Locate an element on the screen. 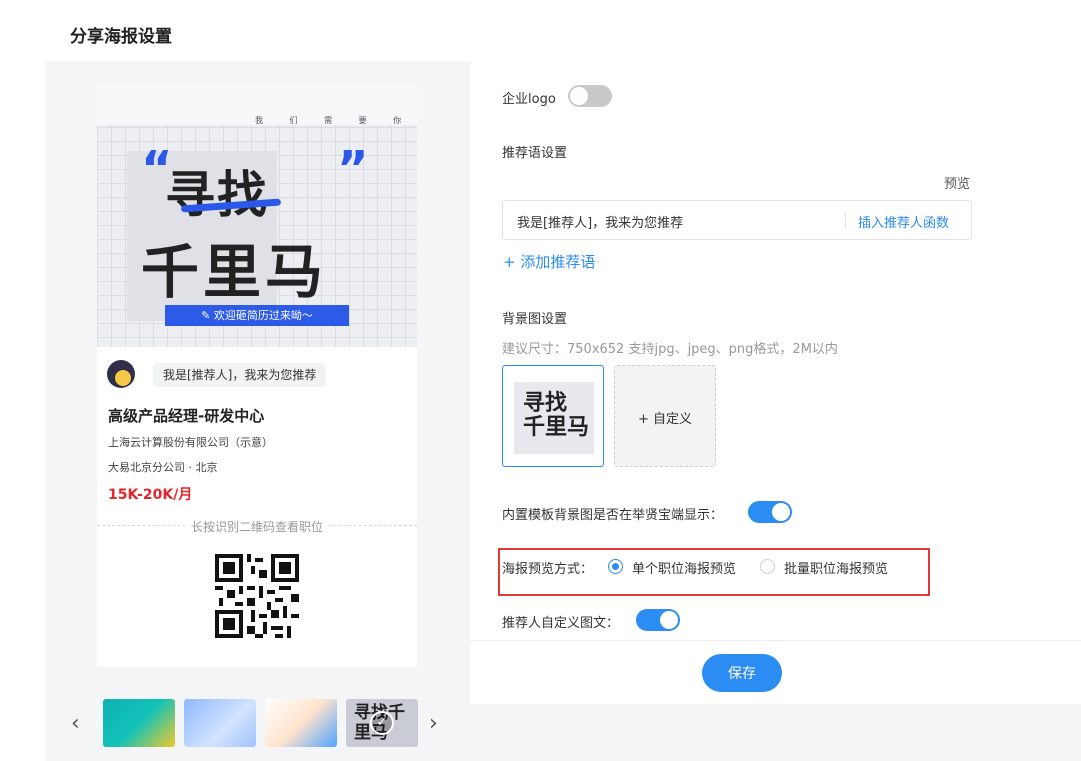 Image resolution: width=1081 pixels, height=761 pixels. job-title: 高级产品经理-研发中心 is located at coordinates (186, 416).